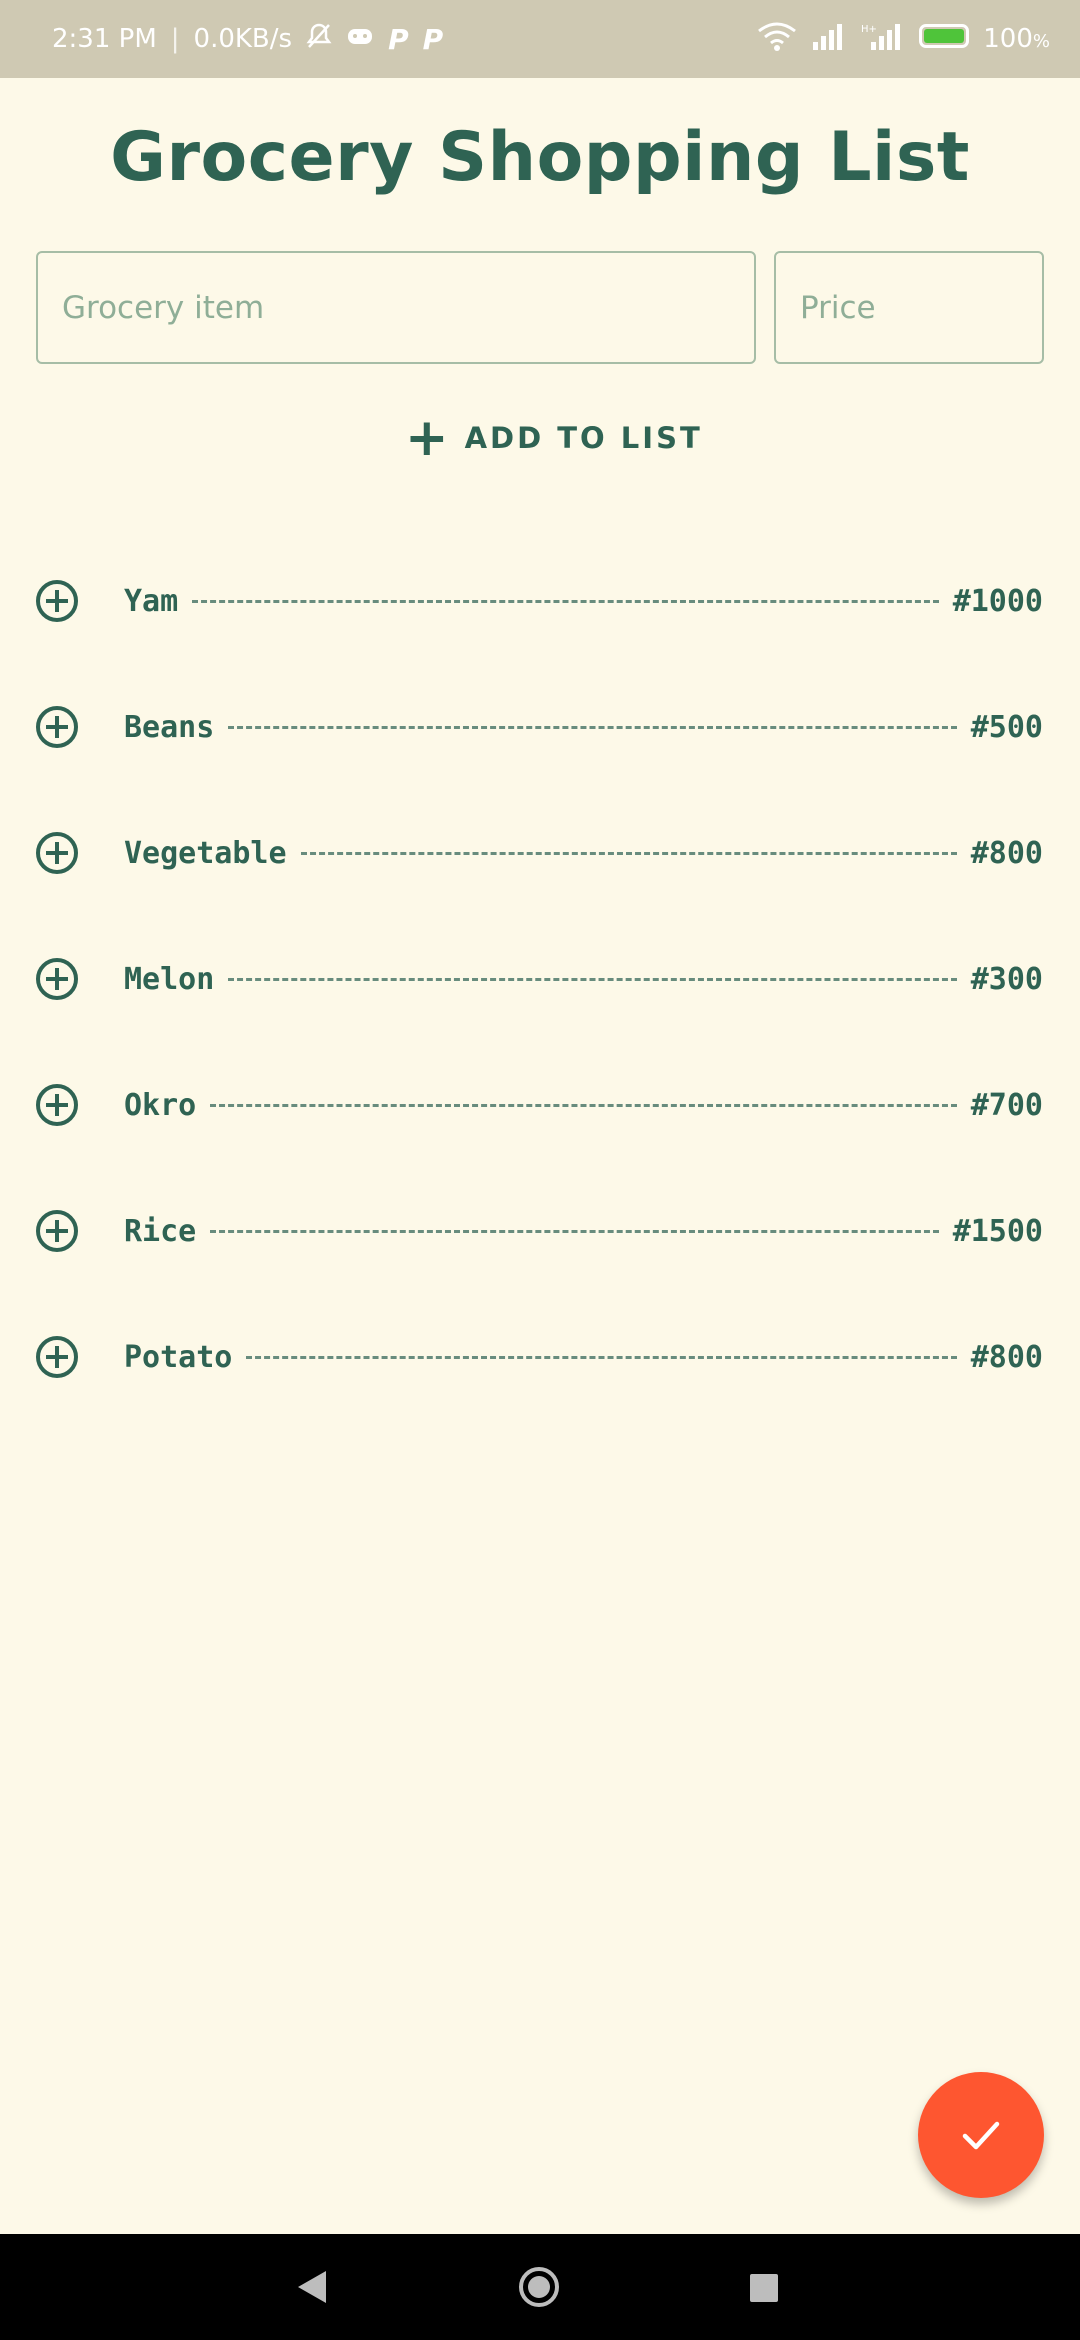 Image resolution: width=1080 pixels, height=2340 pixels. Describe the element at coordinates (427, 438) in the screenshot. I see `plus-icon: +` at that location.